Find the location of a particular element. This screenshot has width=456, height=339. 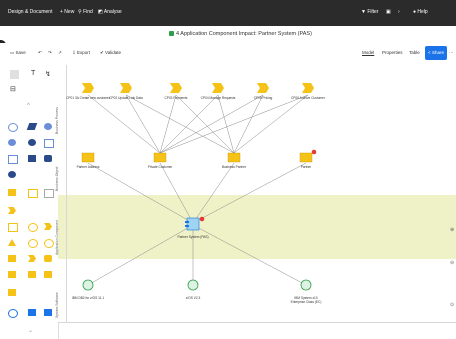

connector-tool-icon: ↯ is located at coordinates (48, 74).